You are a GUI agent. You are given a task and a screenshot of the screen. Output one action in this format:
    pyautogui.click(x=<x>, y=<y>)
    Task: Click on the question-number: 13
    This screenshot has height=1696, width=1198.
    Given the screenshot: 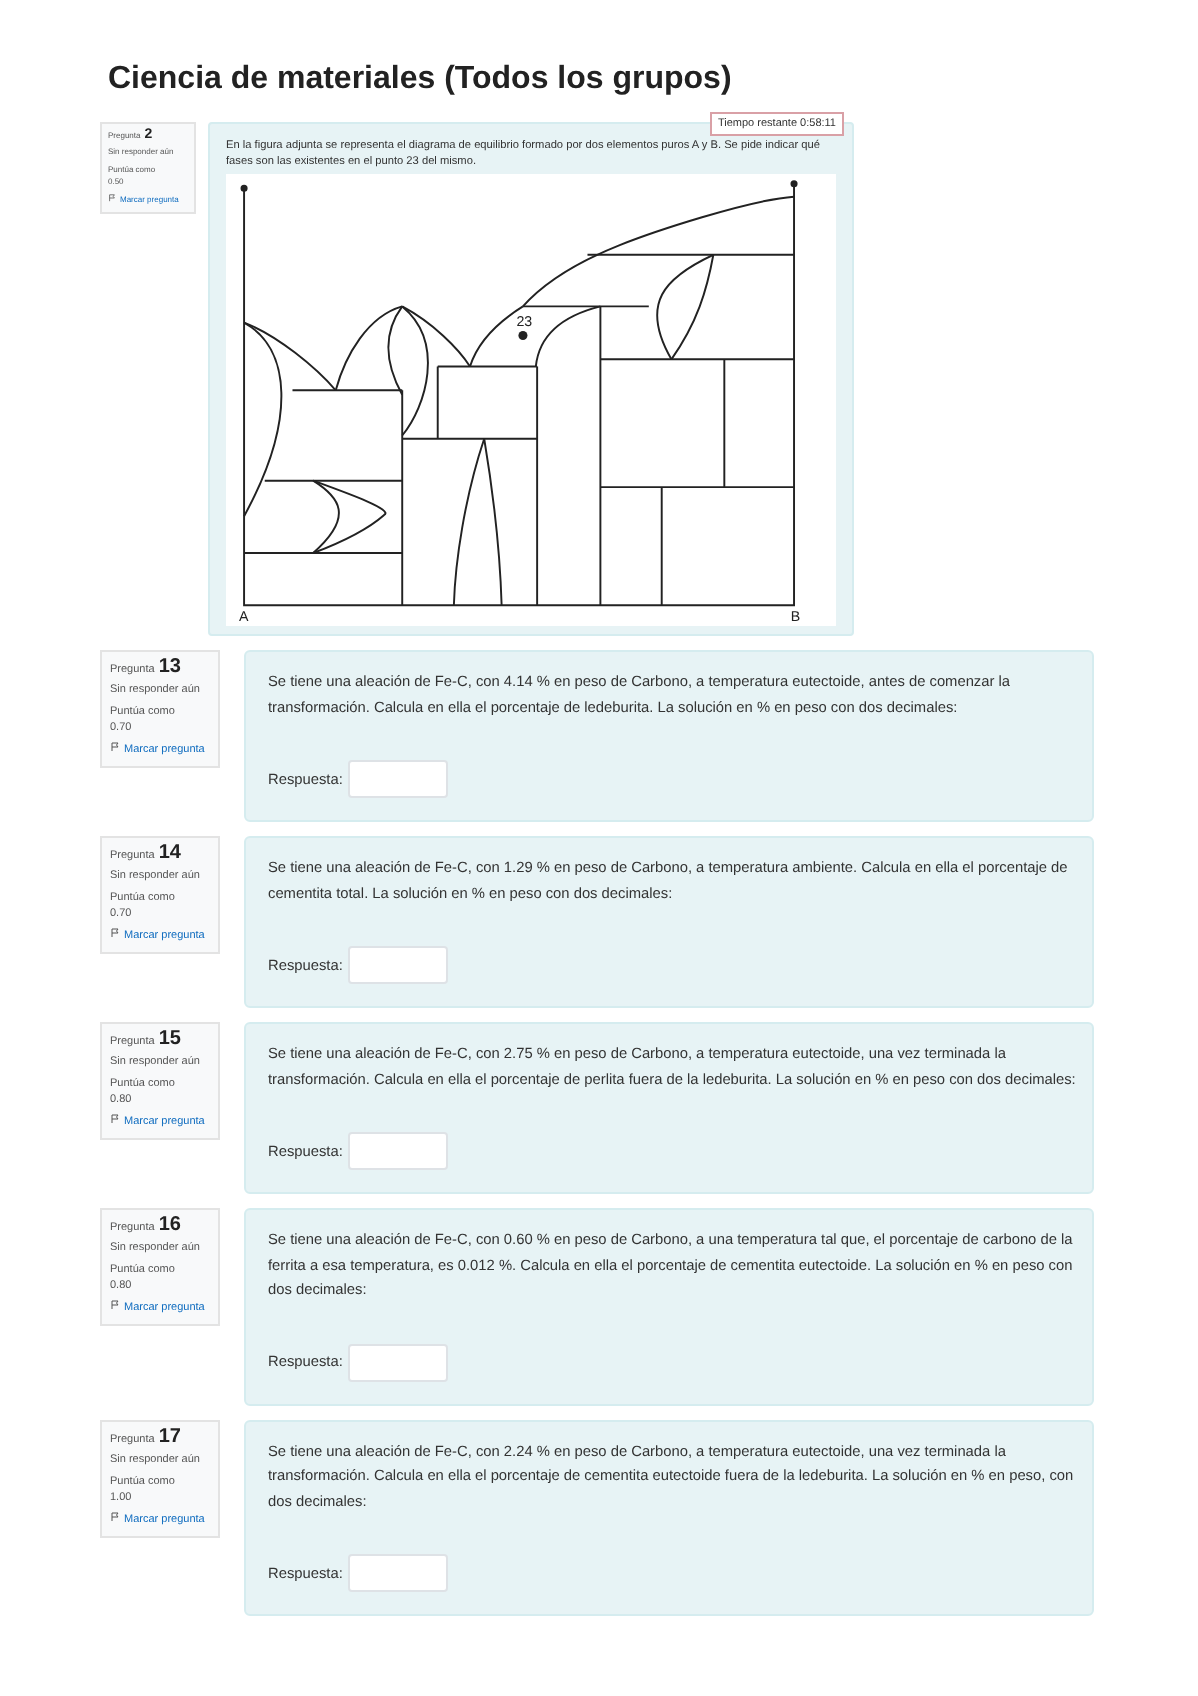 What is the action you would take?
    pyautogui.click(x=169, y=668)
    